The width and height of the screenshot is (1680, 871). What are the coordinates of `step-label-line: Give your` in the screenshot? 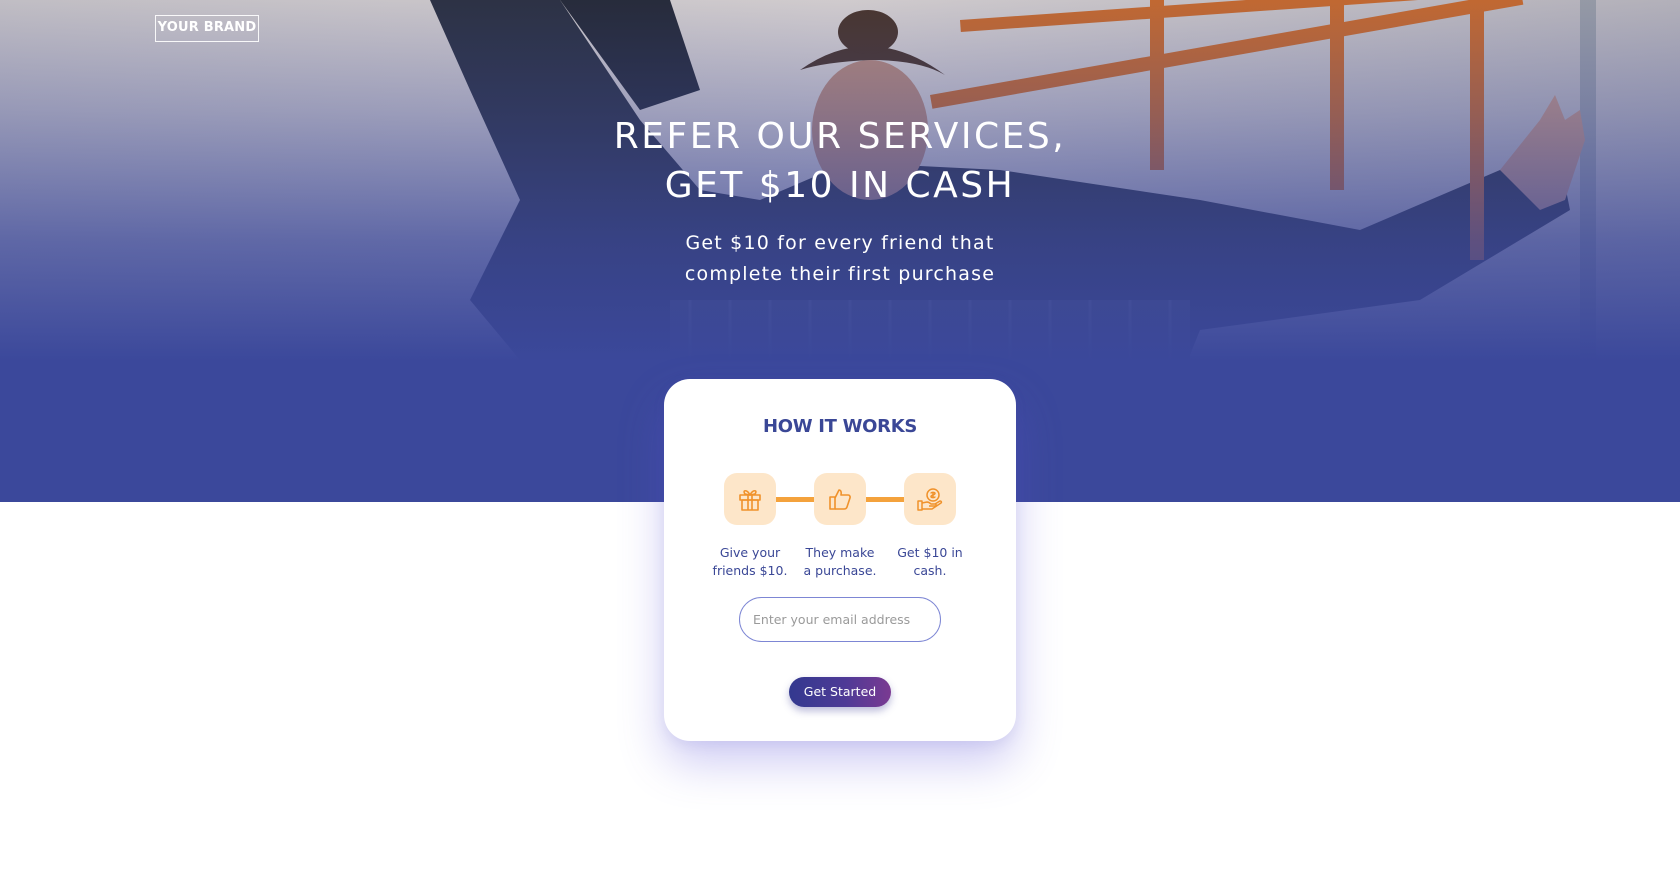 It's located at (750, 552).